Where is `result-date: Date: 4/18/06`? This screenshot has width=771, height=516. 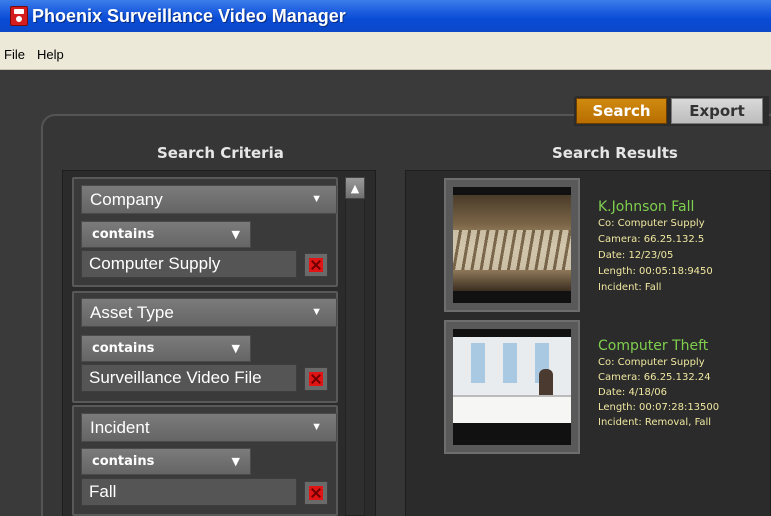 result-date: Date: 4/18/06 is located at coordinates (632, 392).